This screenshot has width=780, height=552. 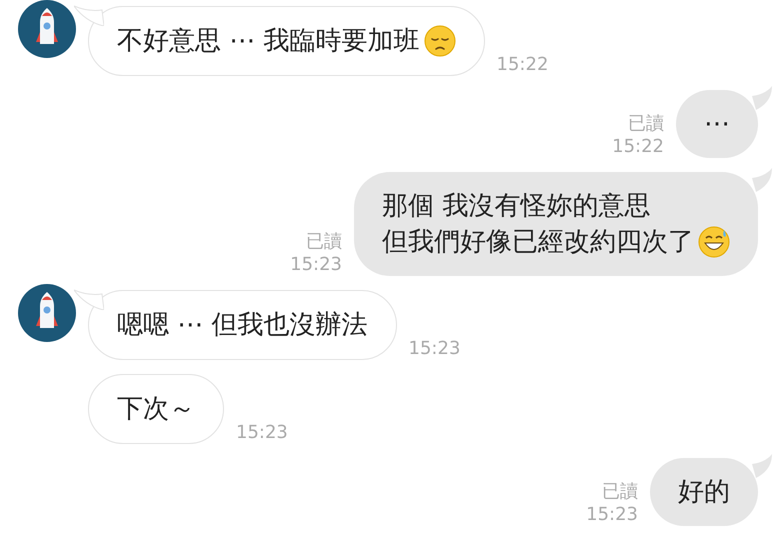 What do you see at coordinates (156, 409) in the screenshot?
I see `message-bubble: 下次～` at bounding box center [156, 409].